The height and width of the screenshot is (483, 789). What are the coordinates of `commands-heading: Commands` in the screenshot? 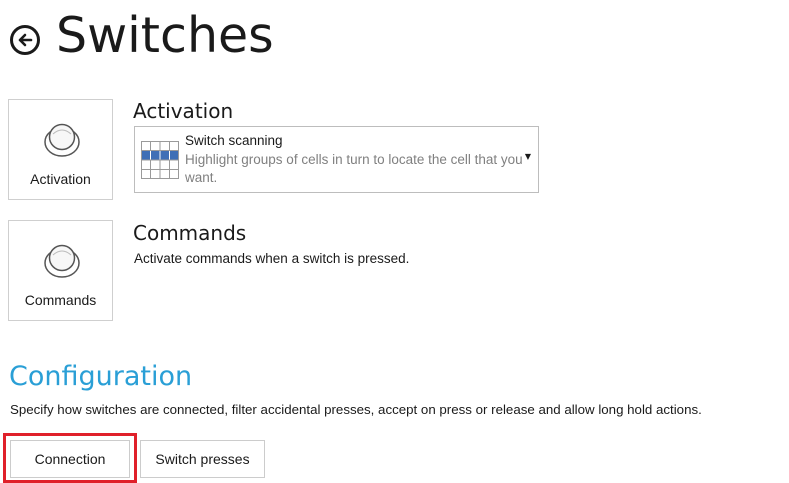 It's located at (190, 233).